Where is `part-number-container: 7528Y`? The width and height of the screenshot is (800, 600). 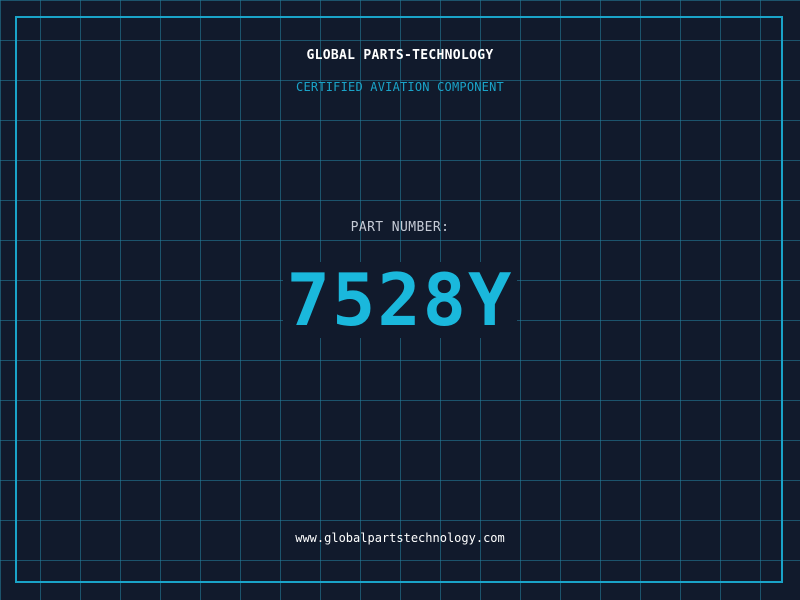
part-number-container: 7528Y is located at coordinates (400, 300).